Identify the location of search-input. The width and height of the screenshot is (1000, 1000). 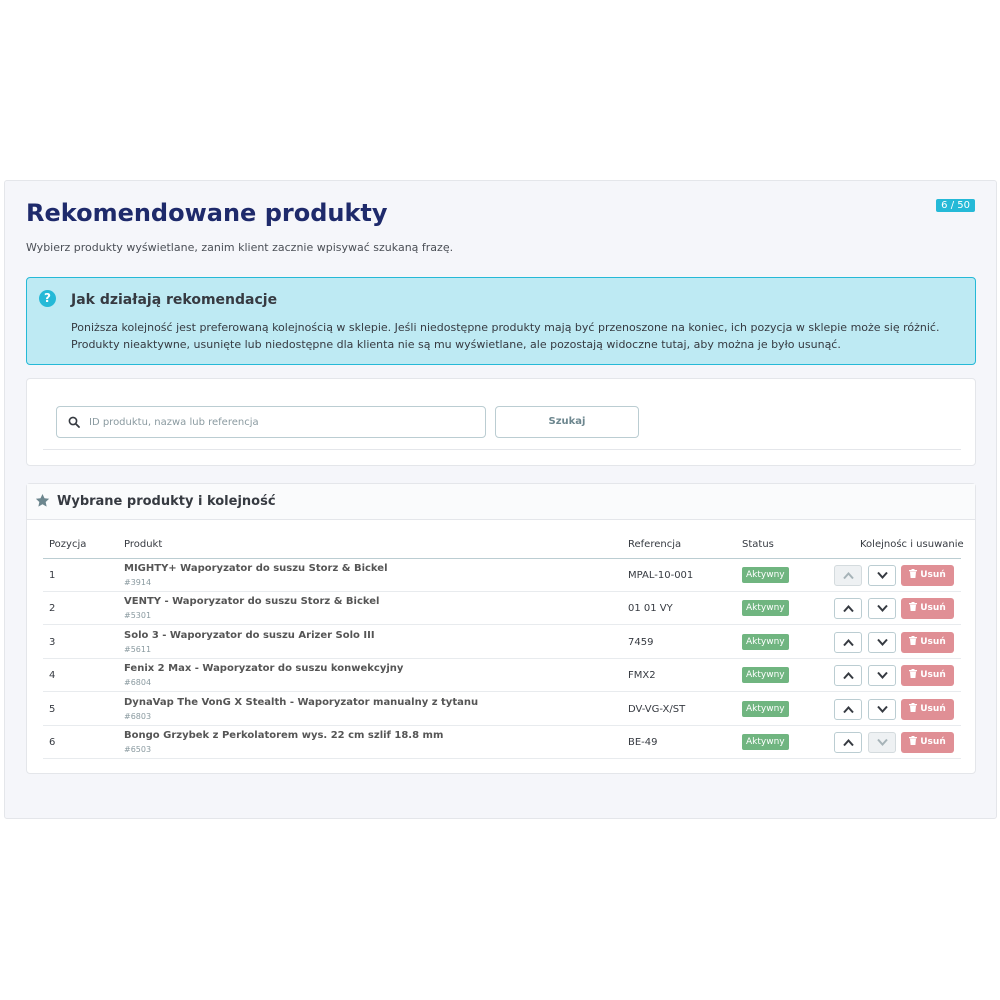
(279, 422).